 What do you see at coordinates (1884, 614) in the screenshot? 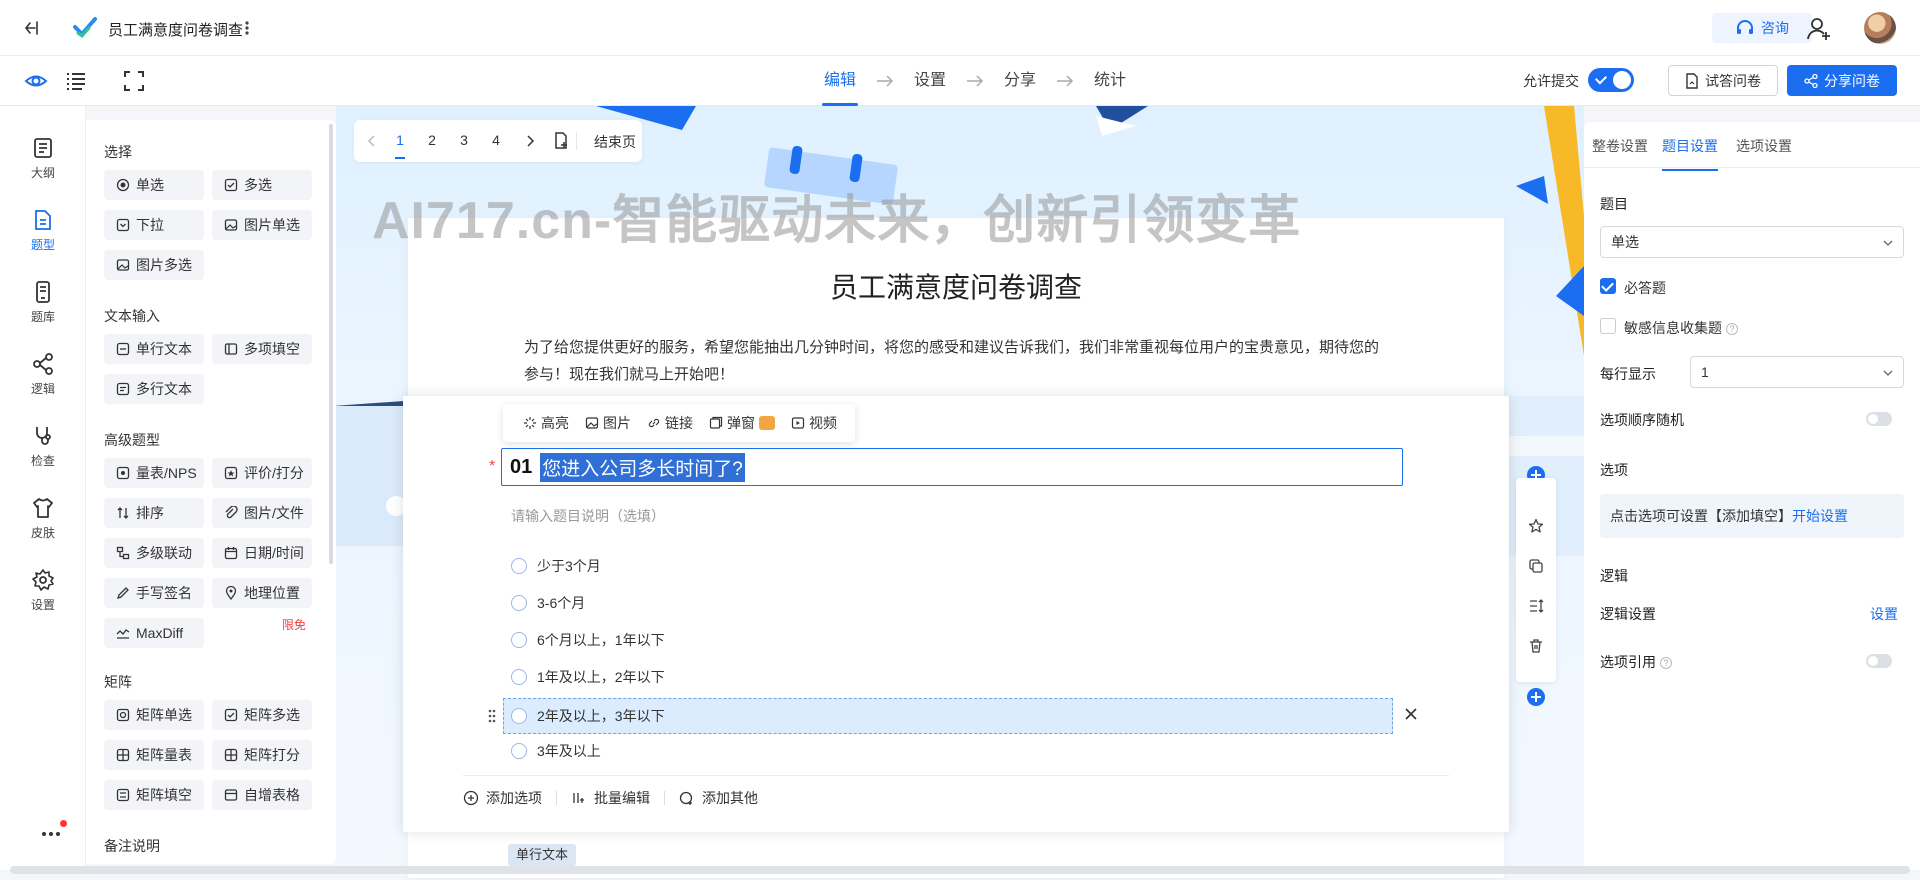
I see `logic-setting-link: 设置` at bounding box center [1884, 614].